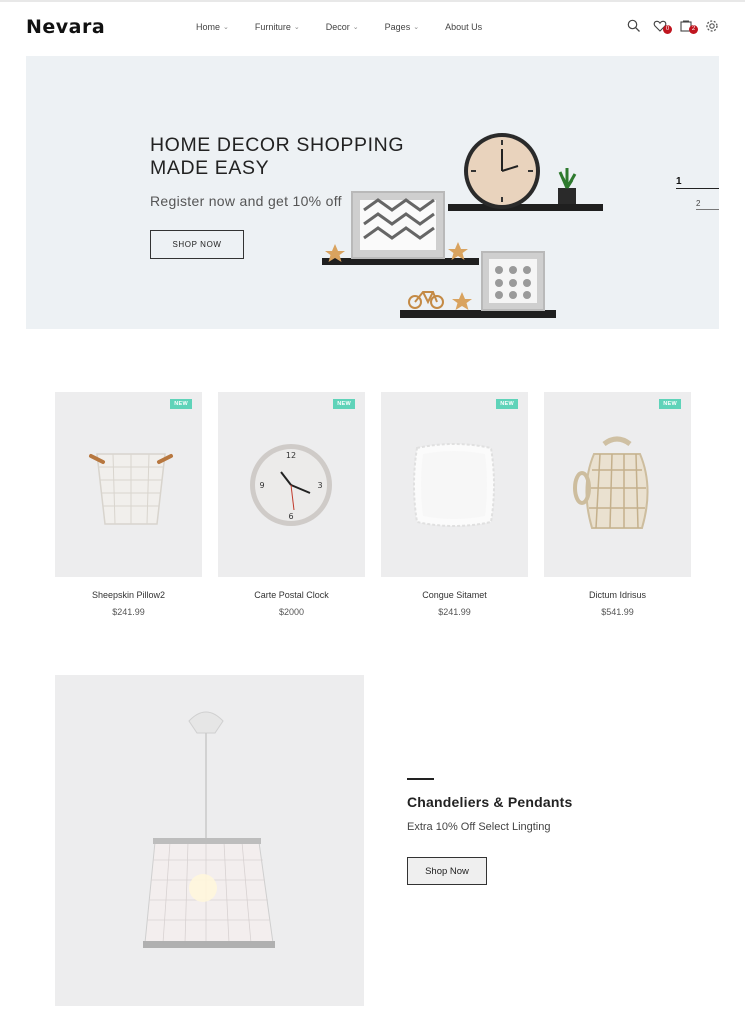  Describe the element at coordinates (261, 485) in the screenshot. I see `svg-text: 9` at that location.